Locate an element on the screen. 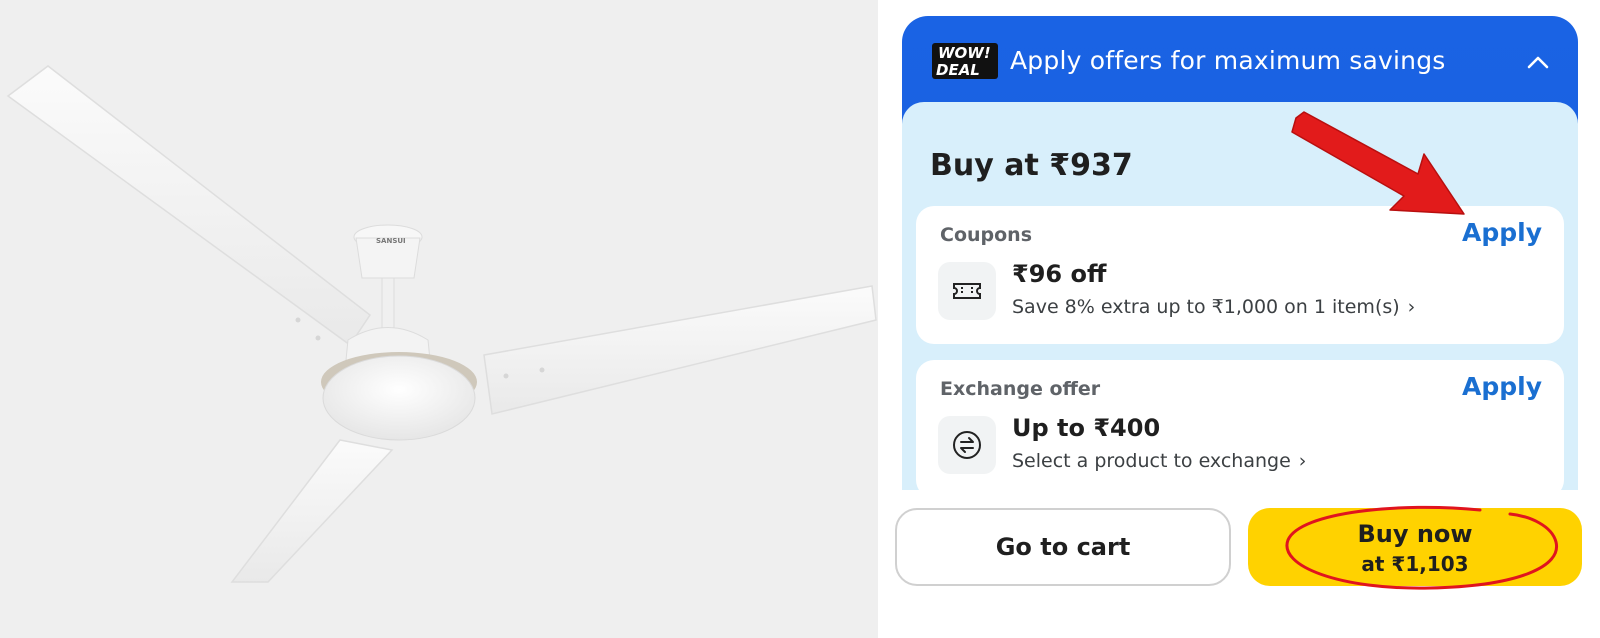 The width and height of the screenshot is (1600, 638). coupon-icon-box is located at coordinates (967, 291).